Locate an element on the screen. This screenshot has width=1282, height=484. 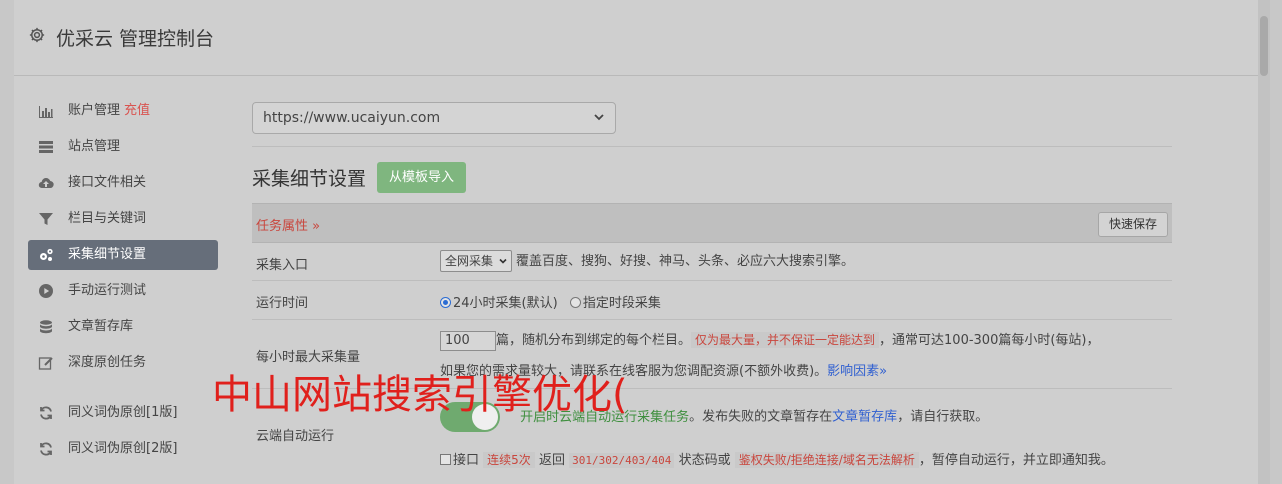
row-value: 24小时采集(默认) 指定时段采集 is located at coordinates (550, 301).